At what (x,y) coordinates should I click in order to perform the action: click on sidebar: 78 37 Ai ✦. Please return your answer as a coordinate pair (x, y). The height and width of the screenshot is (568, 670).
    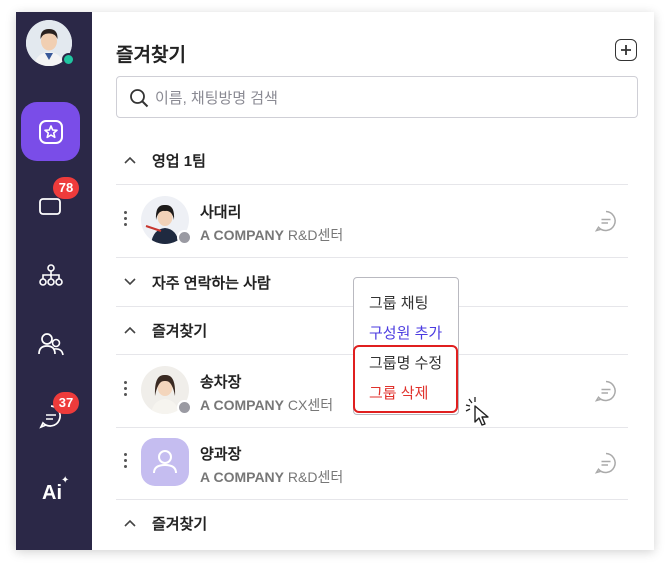
    Looking at the image, I should click on (54, 281).